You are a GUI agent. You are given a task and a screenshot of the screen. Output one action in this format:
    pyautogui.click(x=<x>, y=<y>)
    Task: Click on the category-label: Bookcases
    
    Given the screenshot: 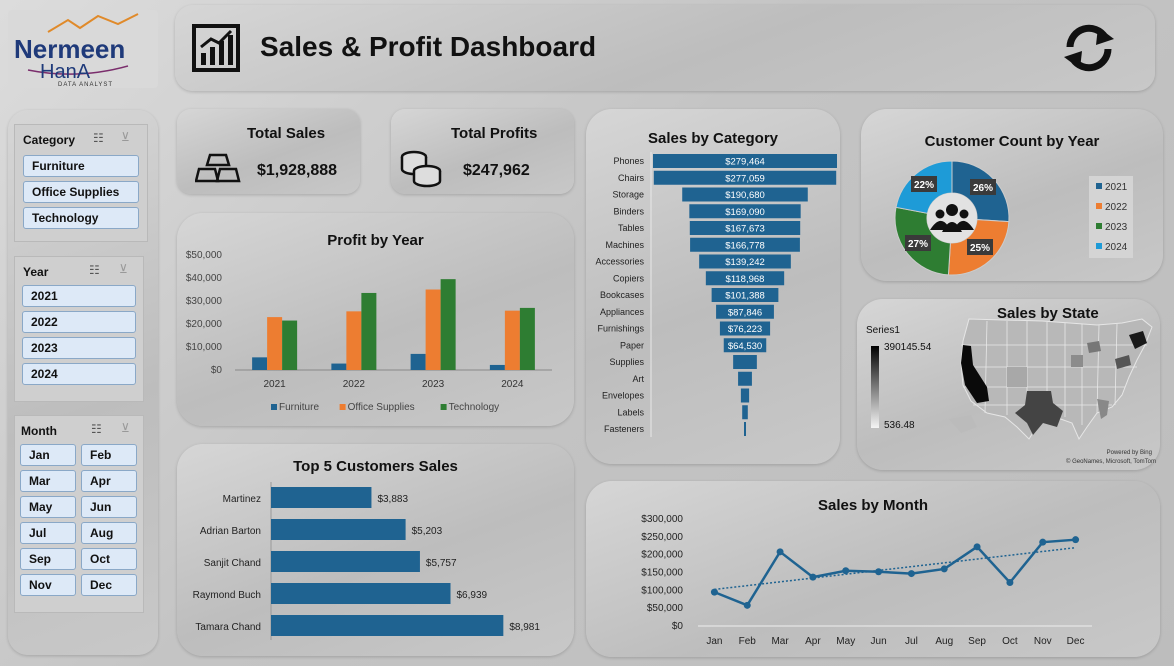 What is the action you would take?
    pyautogui.click(x=622, y=295)
    